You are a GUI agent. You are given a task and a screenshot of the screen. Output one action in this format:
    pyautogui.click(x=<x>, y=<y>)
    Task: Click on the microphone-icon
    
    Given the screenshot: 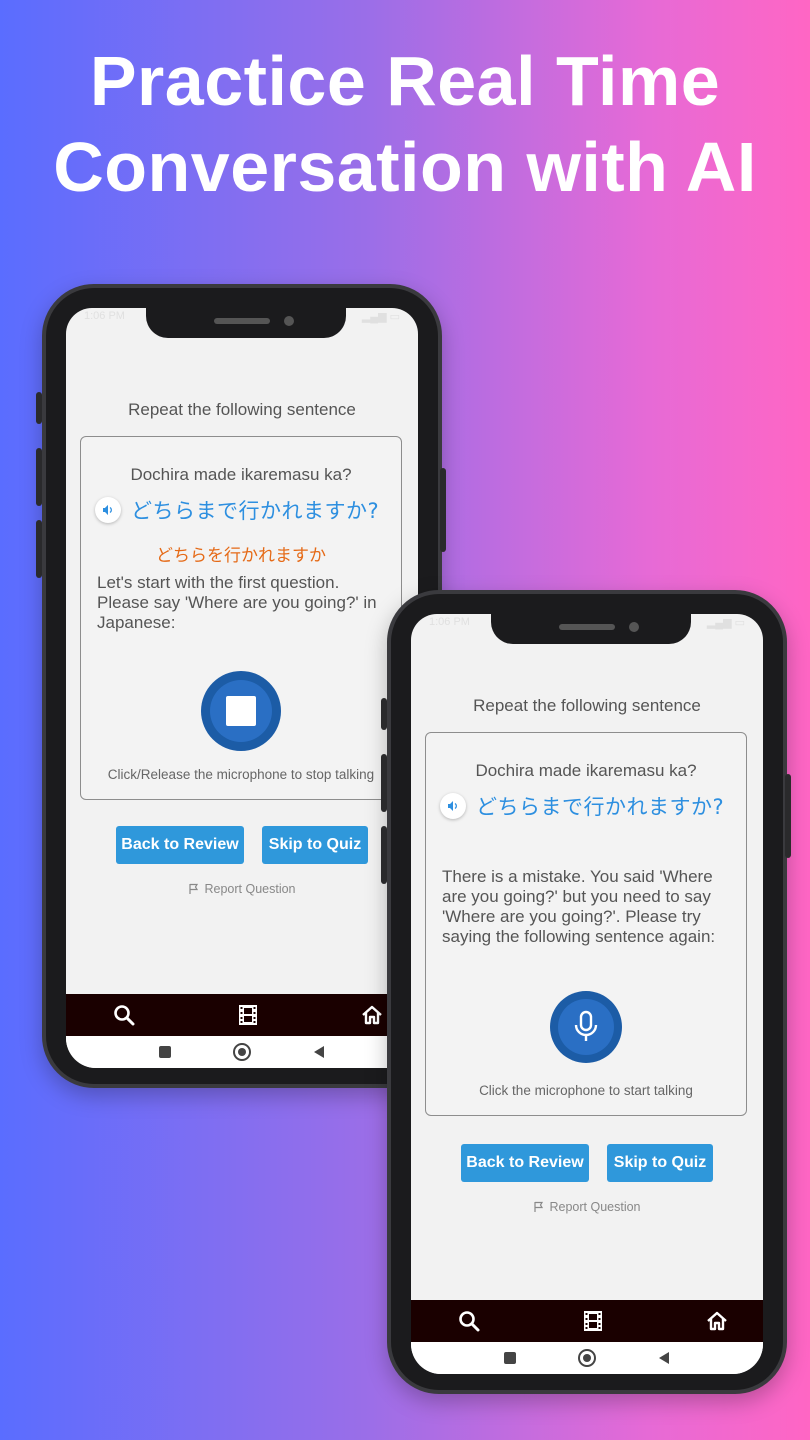 What is the action you would take?
    pyautogui.click(x=586, y=1025)
    